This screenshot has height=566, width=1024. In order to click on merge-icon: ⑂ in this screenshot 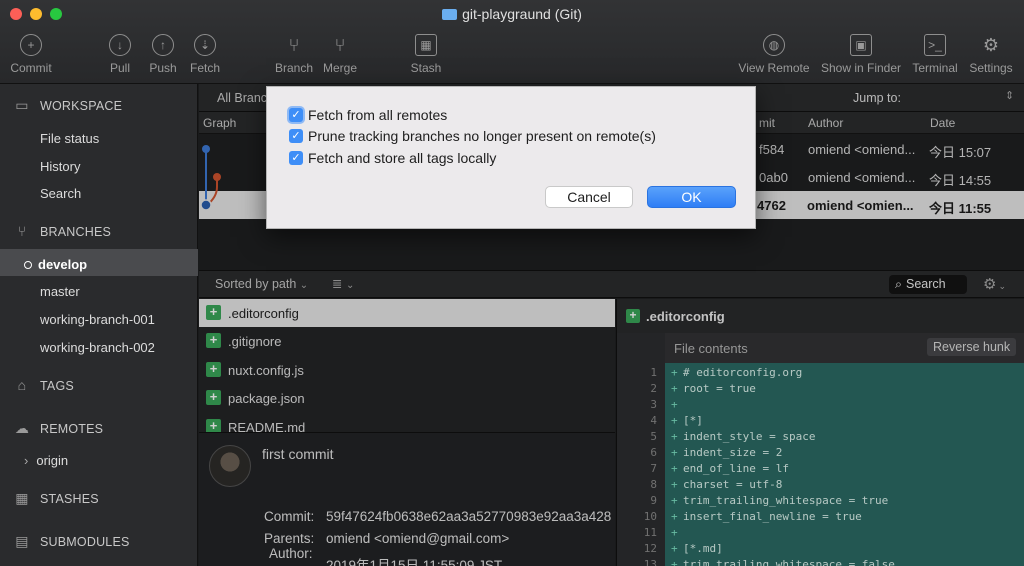, I will do `click(340, 44)`.